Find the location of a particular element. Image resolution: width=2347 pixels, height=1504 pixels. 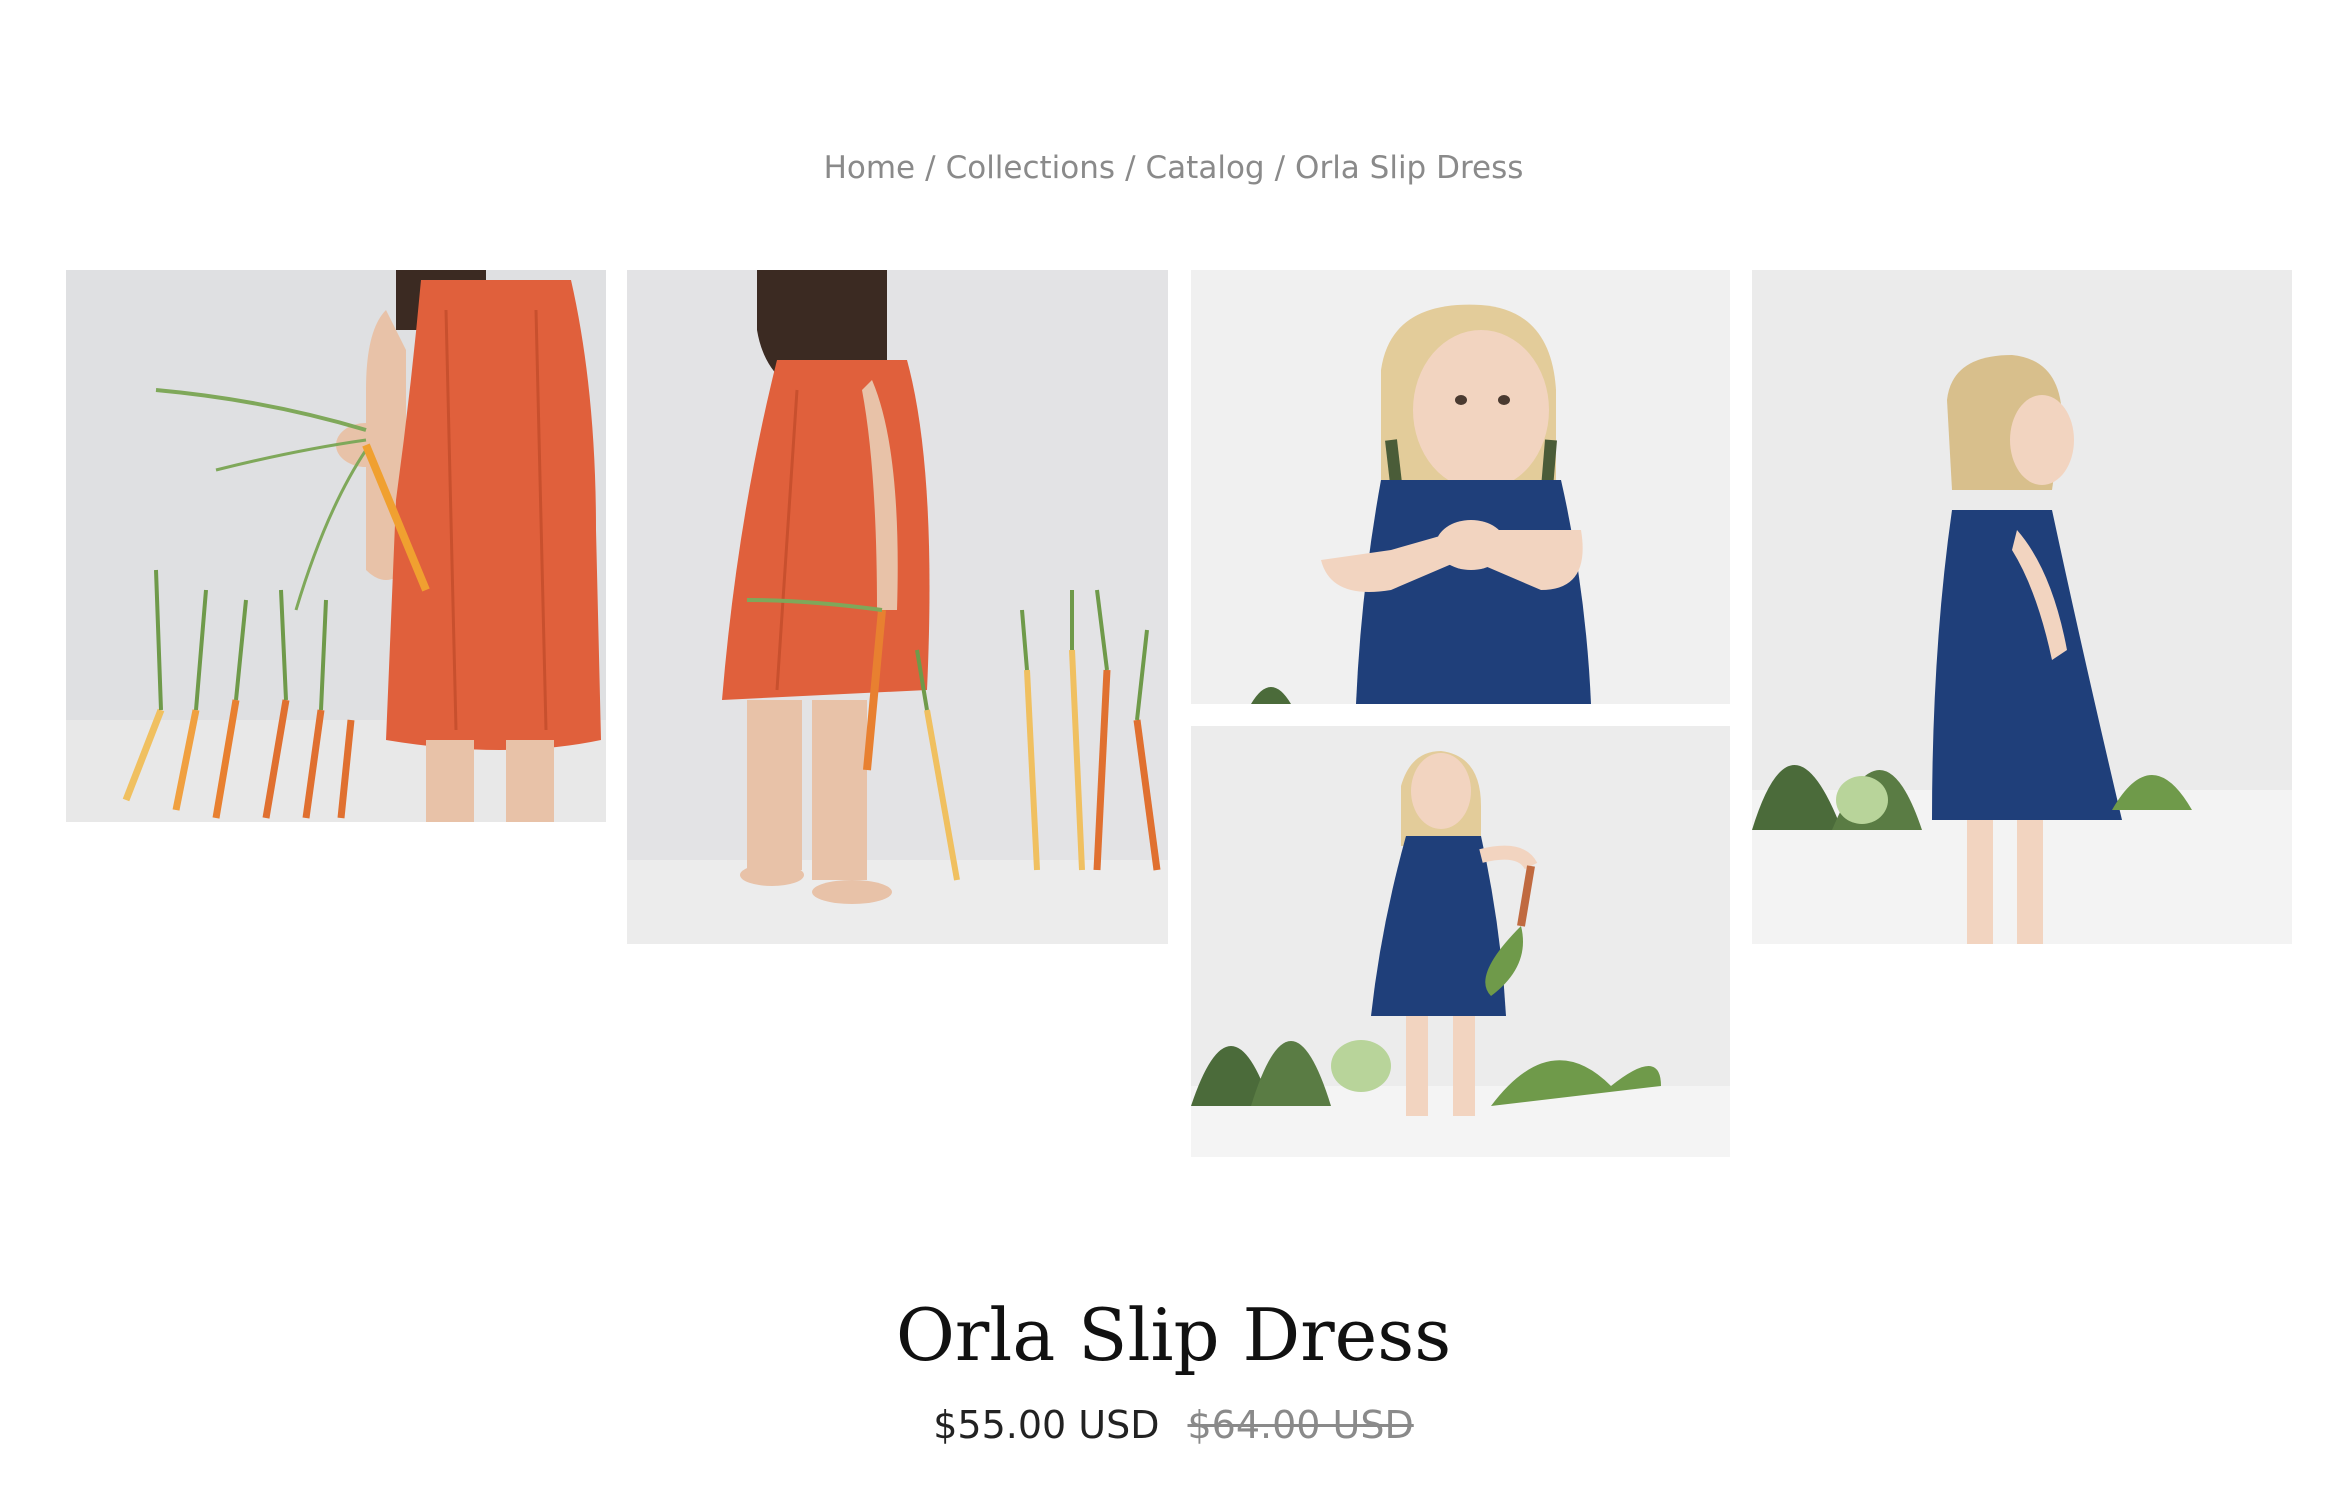

product-image-navy-side is located at coordinates (2022, 607).